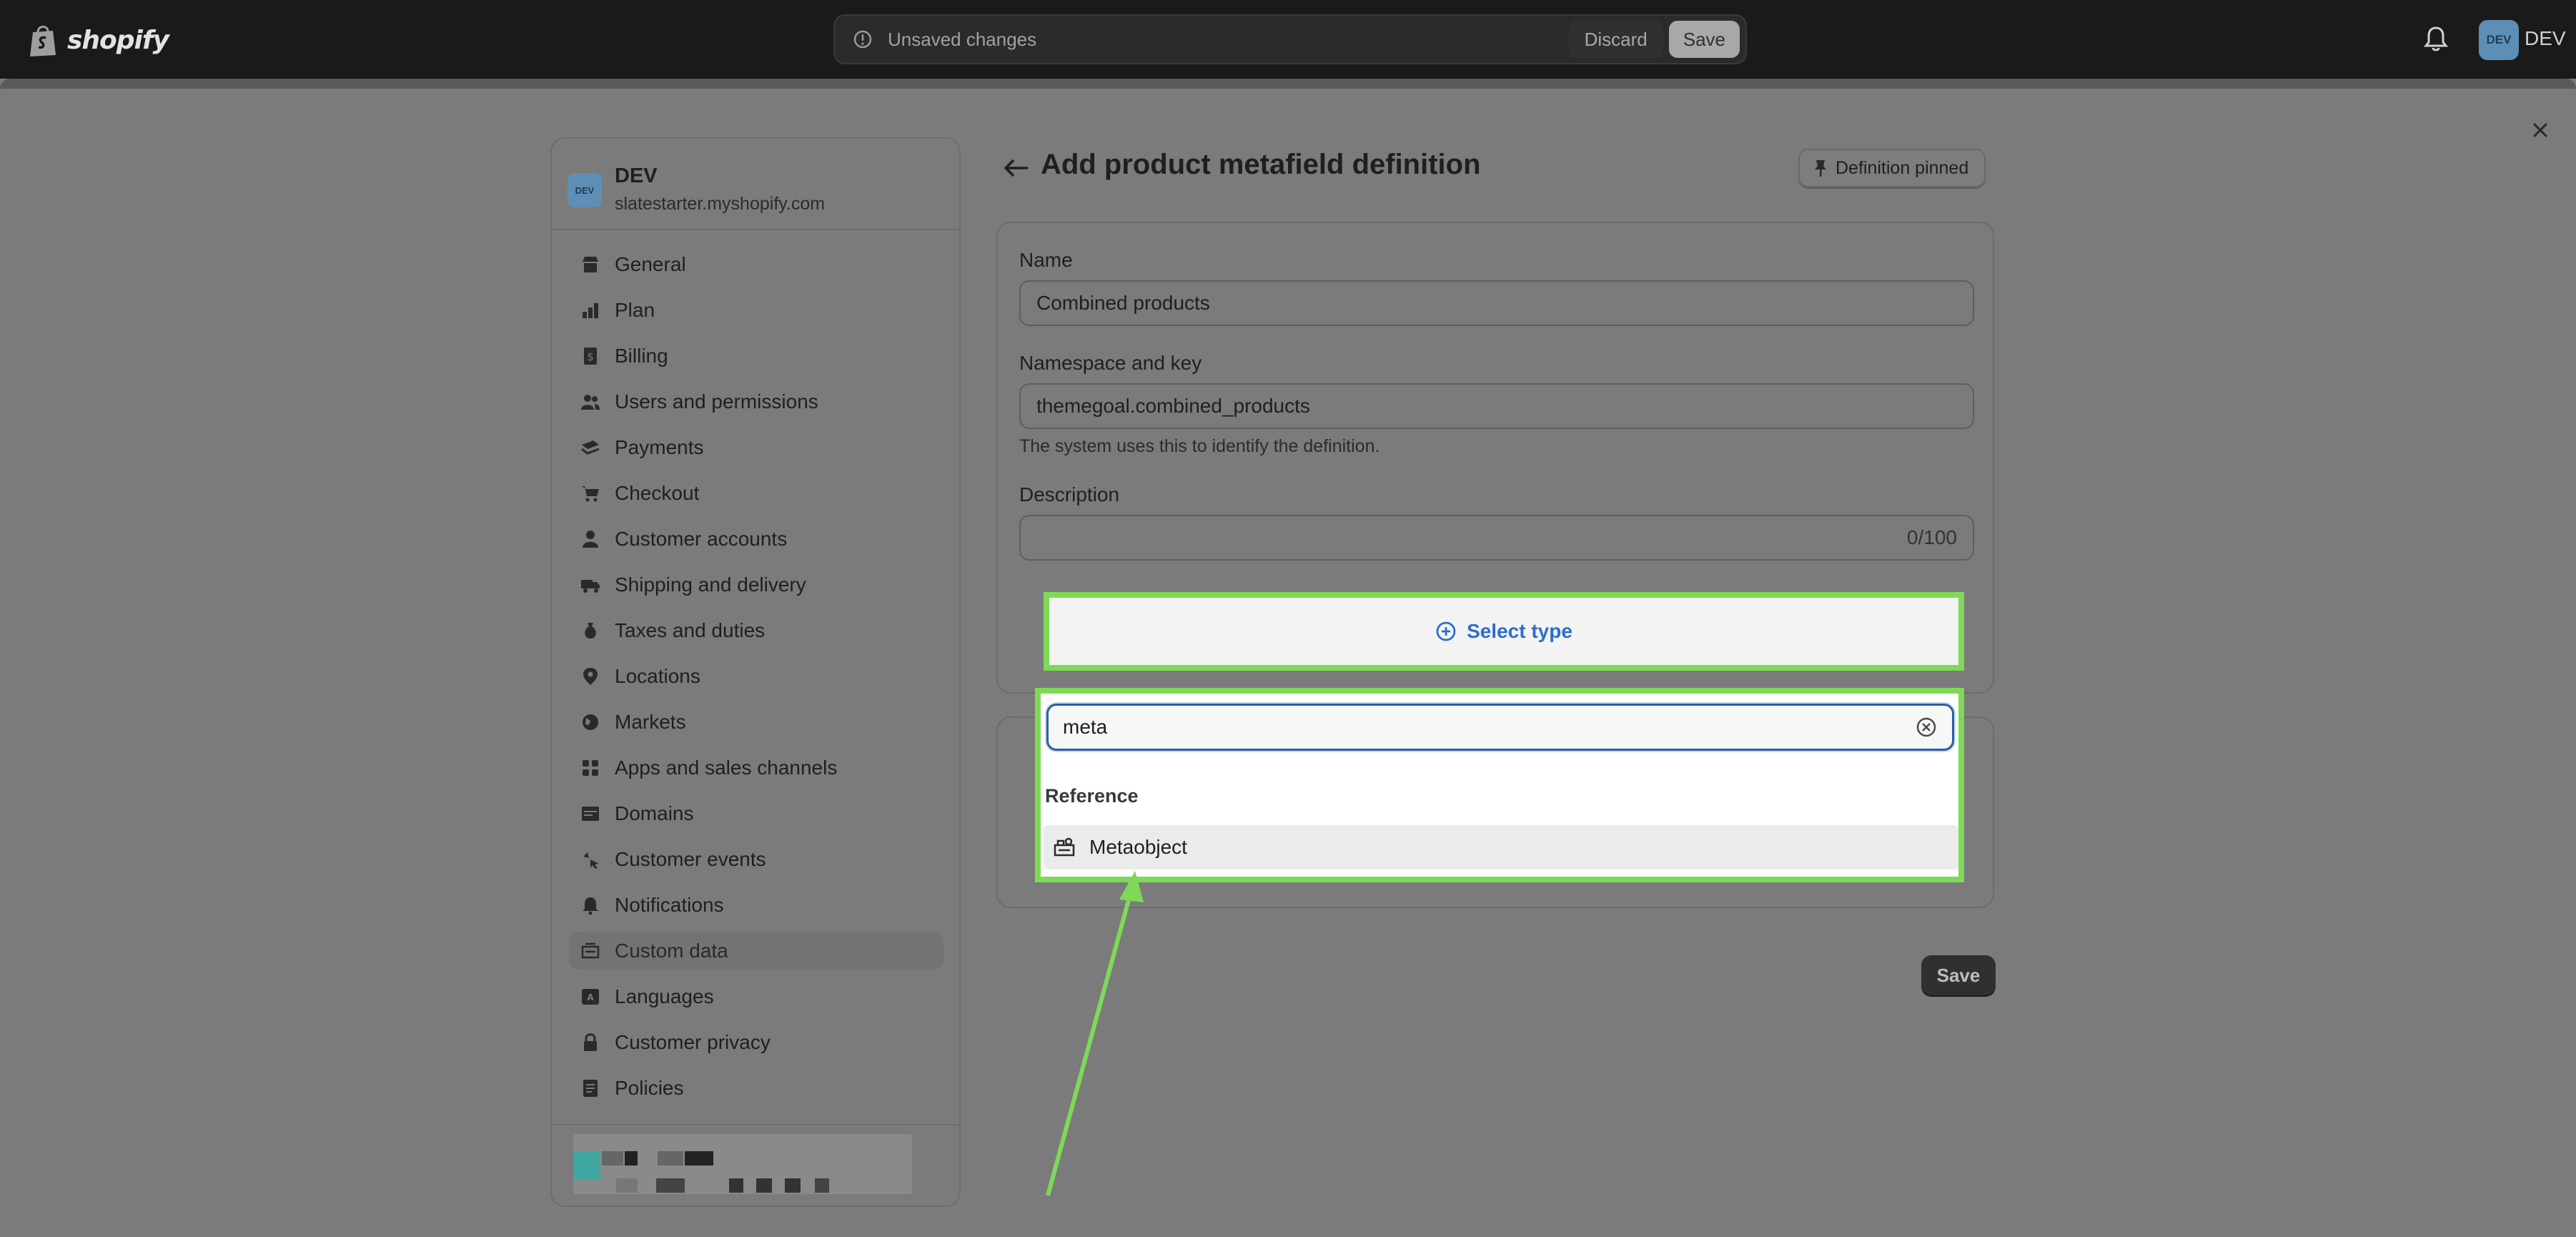 This screenshot has height=1237, width=2576. What do you see at coordinates (727, 768) in the screenshot?
I see `sidebar-item-label: Apps and sales channels` at bounding box center [727, 768].